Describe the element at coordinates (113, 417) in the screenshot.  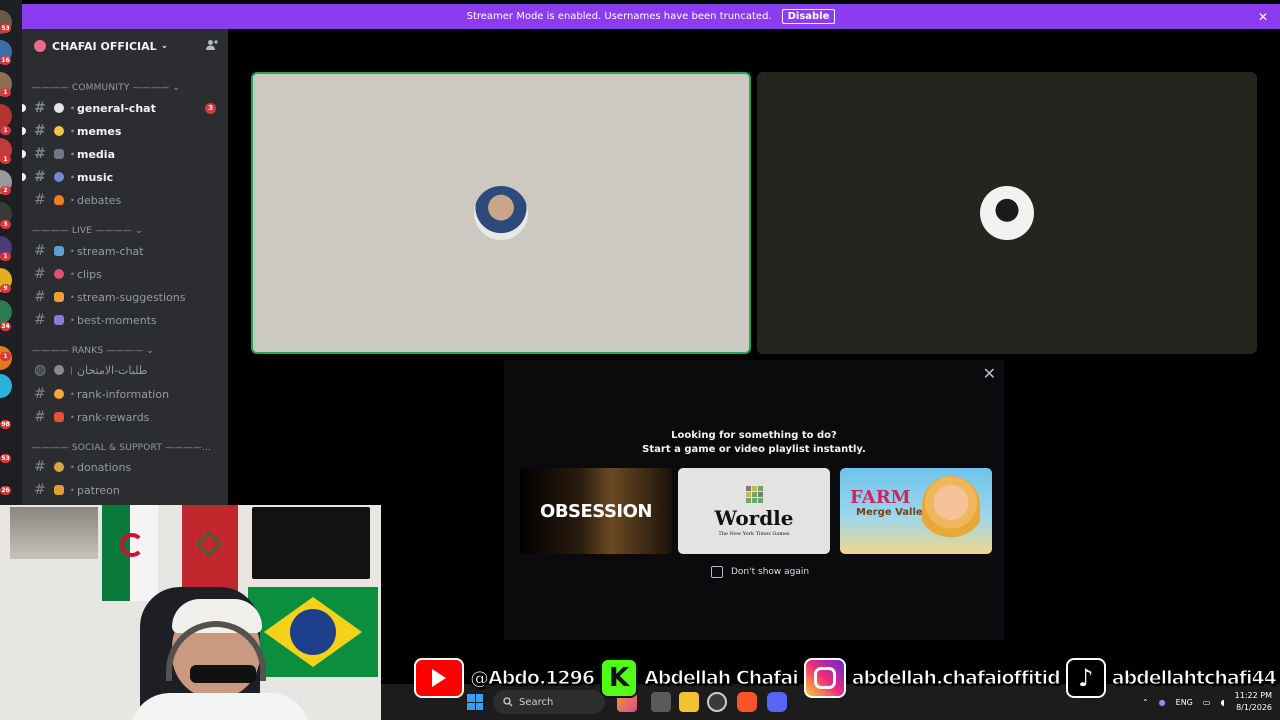
I see `channel-name: rank-rewards` at that location.